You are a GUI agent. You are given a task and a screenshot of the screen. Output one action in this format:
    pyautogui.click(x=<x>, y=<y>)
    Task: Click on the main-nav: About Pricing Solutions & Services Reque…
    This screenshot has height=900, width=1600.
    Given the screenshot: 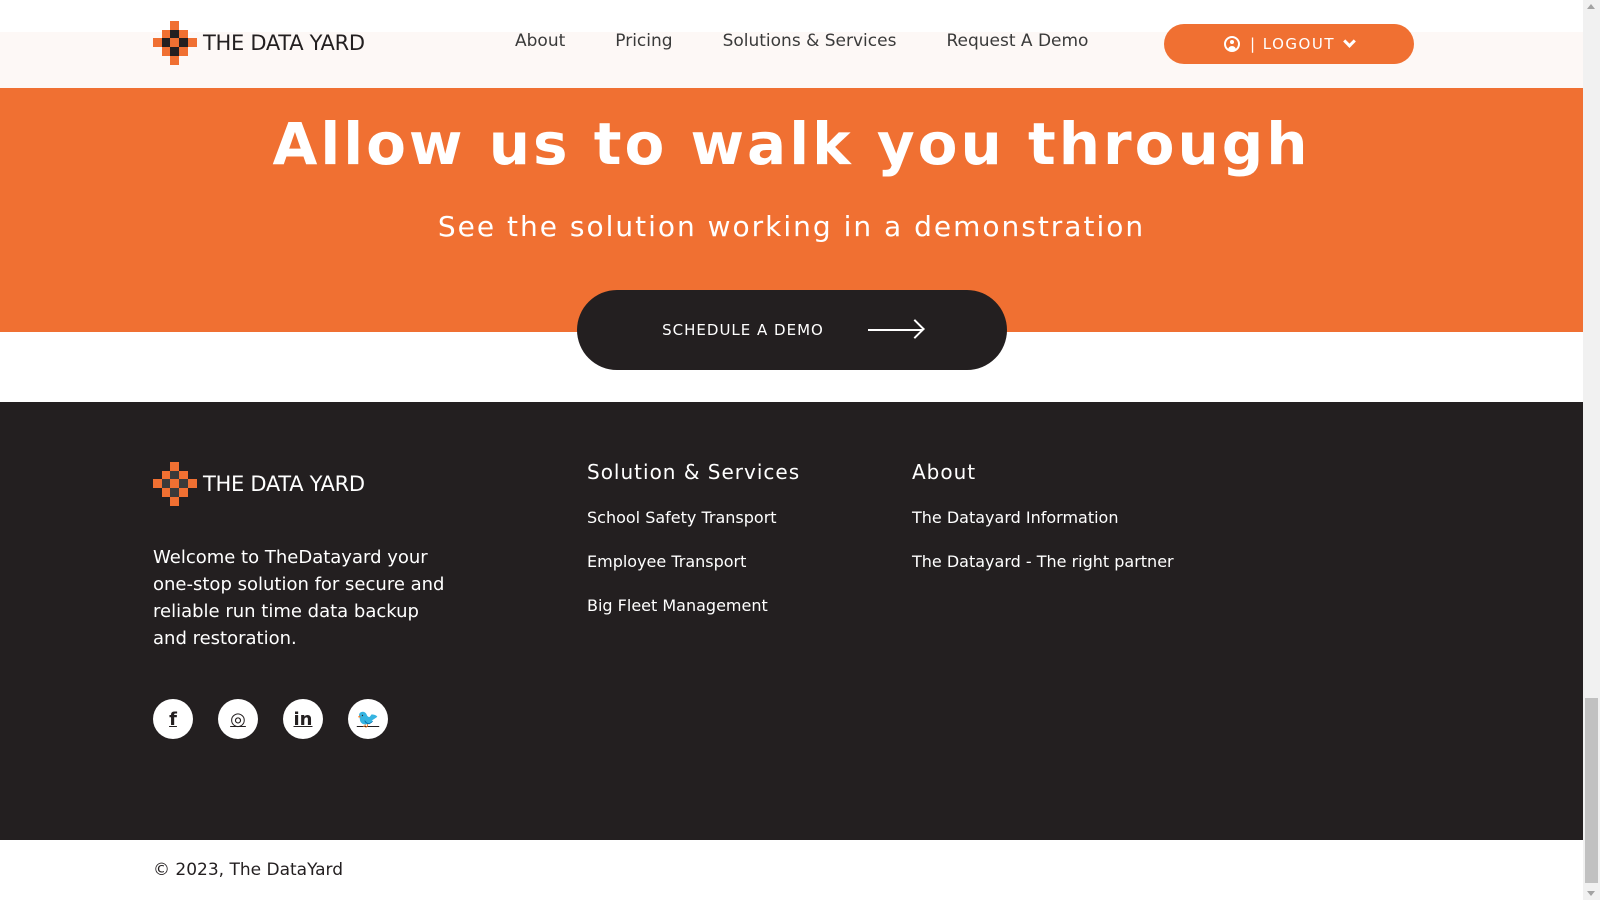 What is the action you would take?
    pyautogui.click(x=826, y=41)
    